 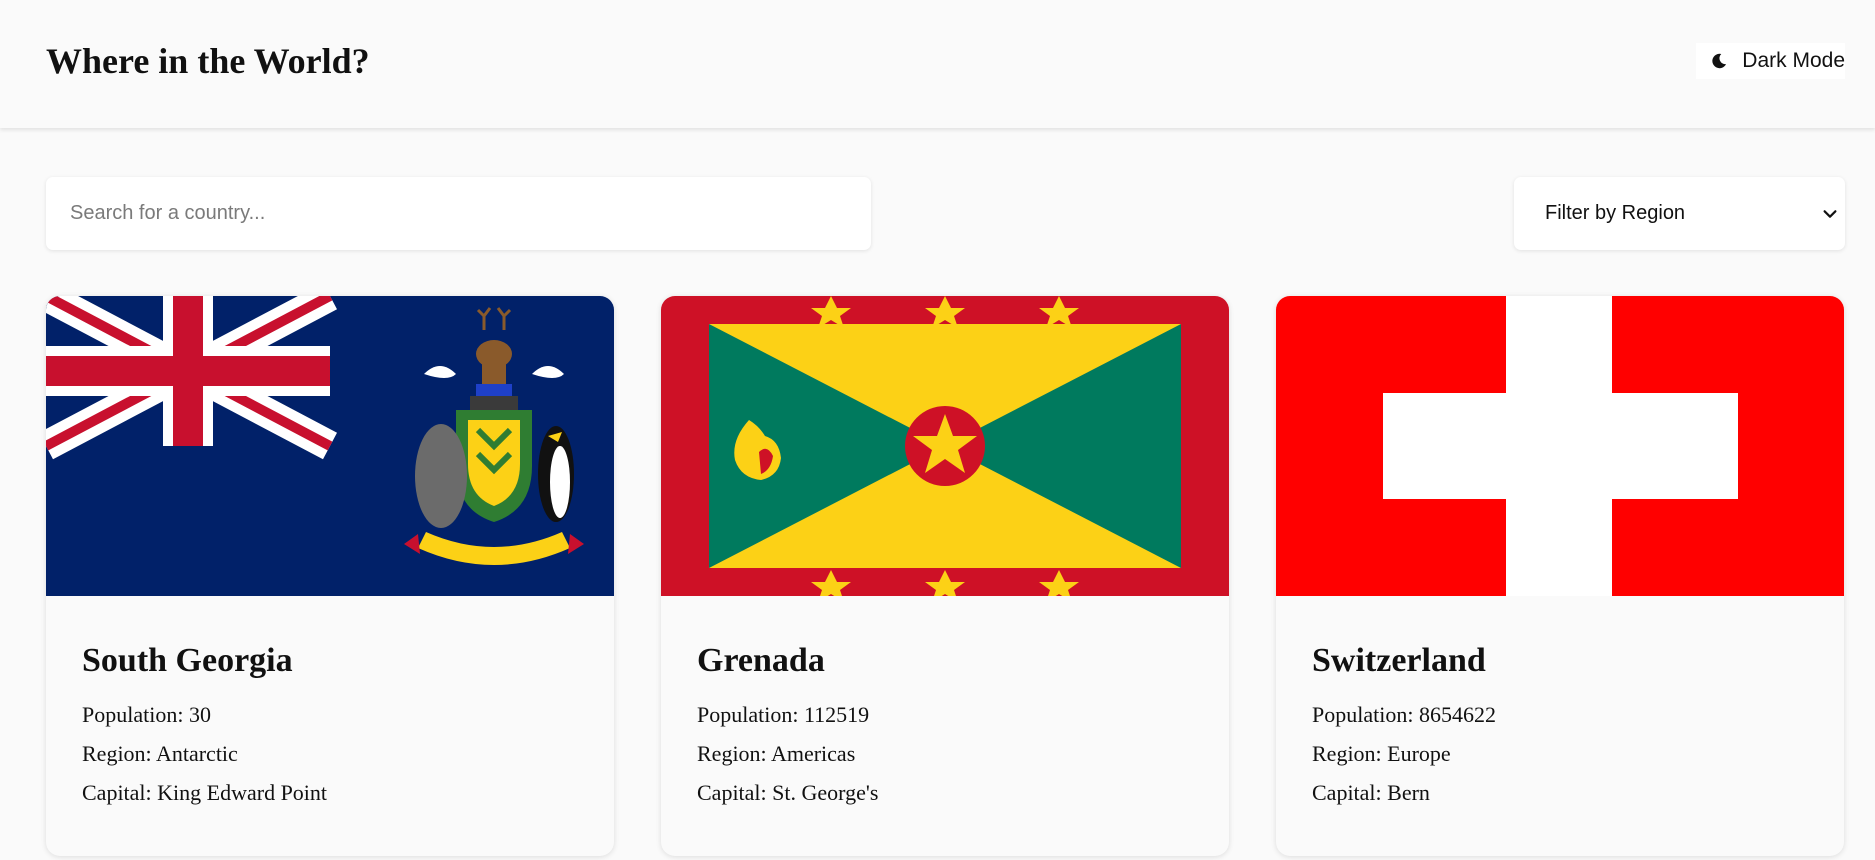 I want to click on site-header: Where in the World? Dark Mode, so click(x=937, y=64).